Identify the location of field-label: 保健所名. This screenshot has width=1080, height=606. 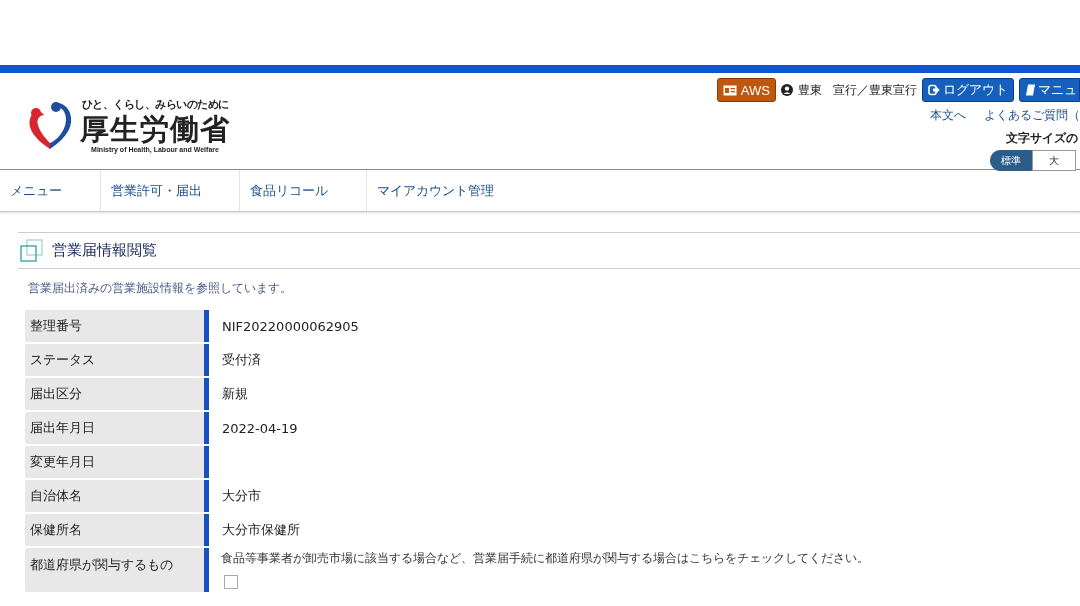
(117, 530).